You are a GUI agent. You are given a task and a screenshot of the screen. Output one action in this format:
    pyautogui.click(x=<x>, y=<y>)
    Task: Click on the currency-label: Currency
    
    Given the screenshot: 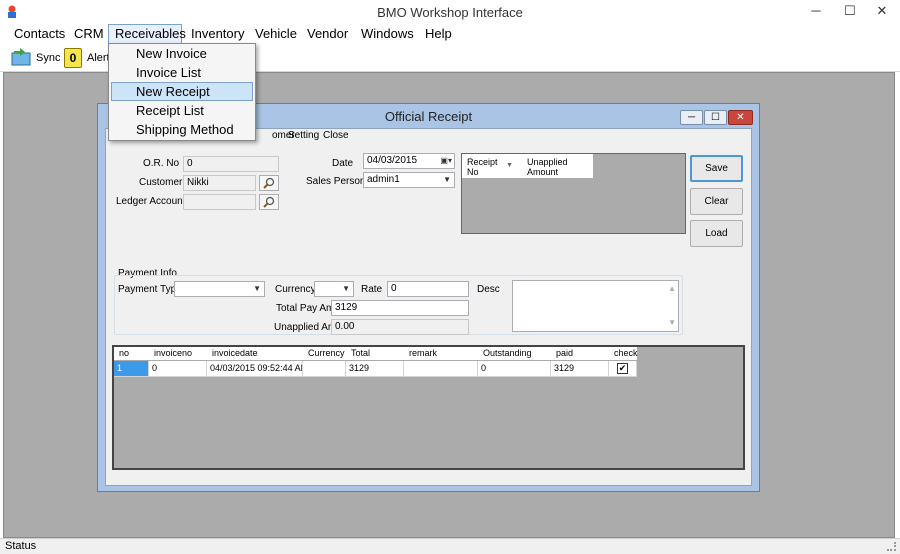 What is the action you would take?
    pyautogui.click(x=295, y=289)
    